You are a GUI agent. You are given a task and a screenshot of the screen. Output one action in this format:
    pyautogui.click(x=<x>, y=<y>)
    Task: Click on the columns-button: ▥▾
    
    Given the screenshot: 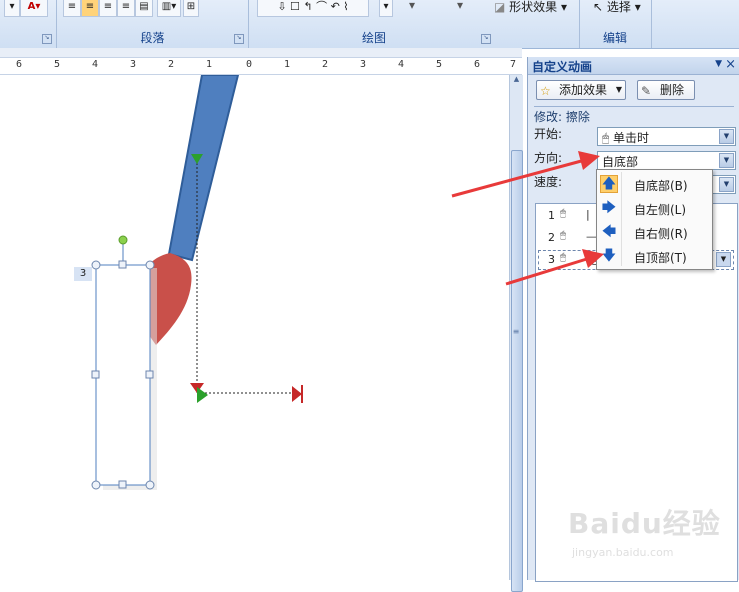 What is the action you would take?
    pyautogui.click(x=169, y=8)
    